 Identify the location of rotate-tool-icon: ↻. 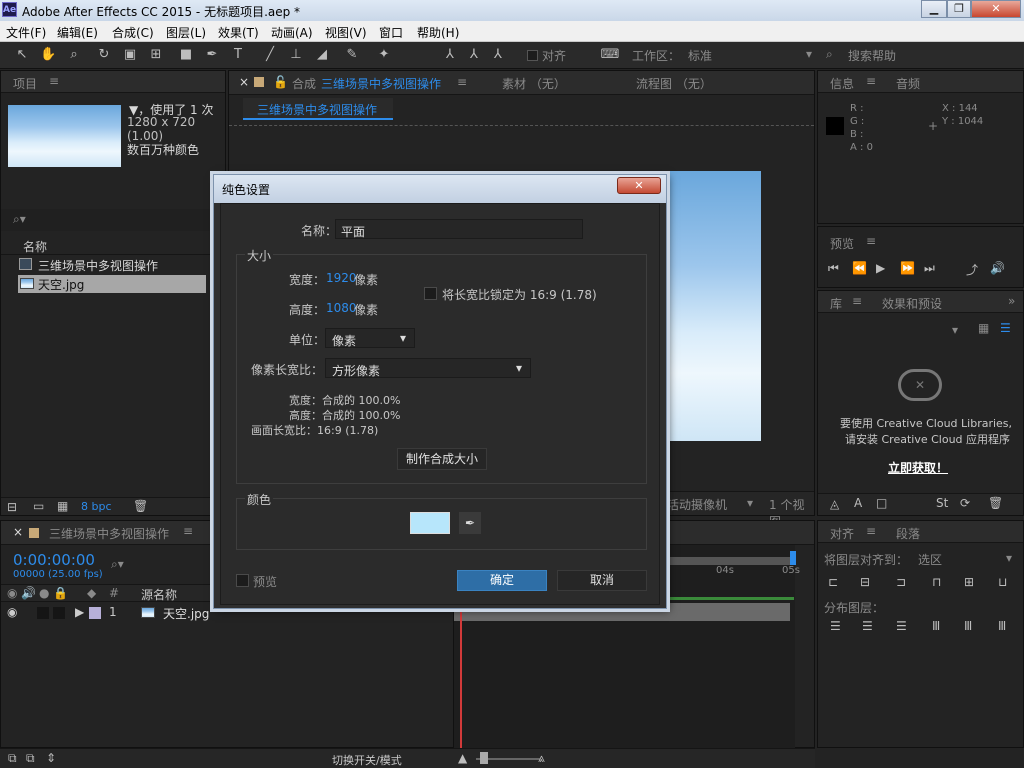
(104, 55).